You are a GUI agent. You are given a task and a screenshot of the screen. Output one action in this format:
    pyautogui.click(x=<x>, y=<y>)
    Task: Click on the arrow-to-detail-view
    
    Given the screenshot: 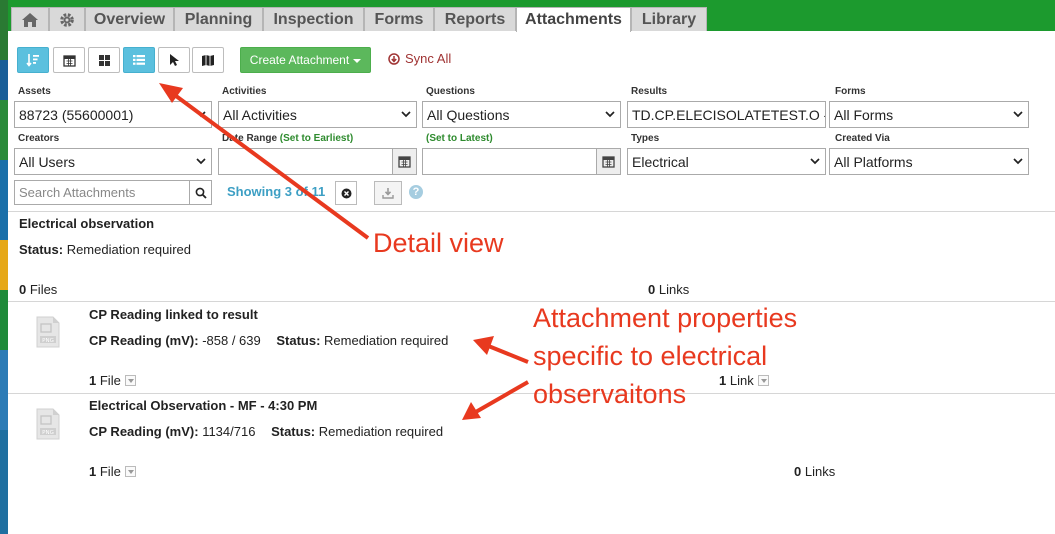 What is the action you would take?
    pyautogui.click(x=270, y=165)
    